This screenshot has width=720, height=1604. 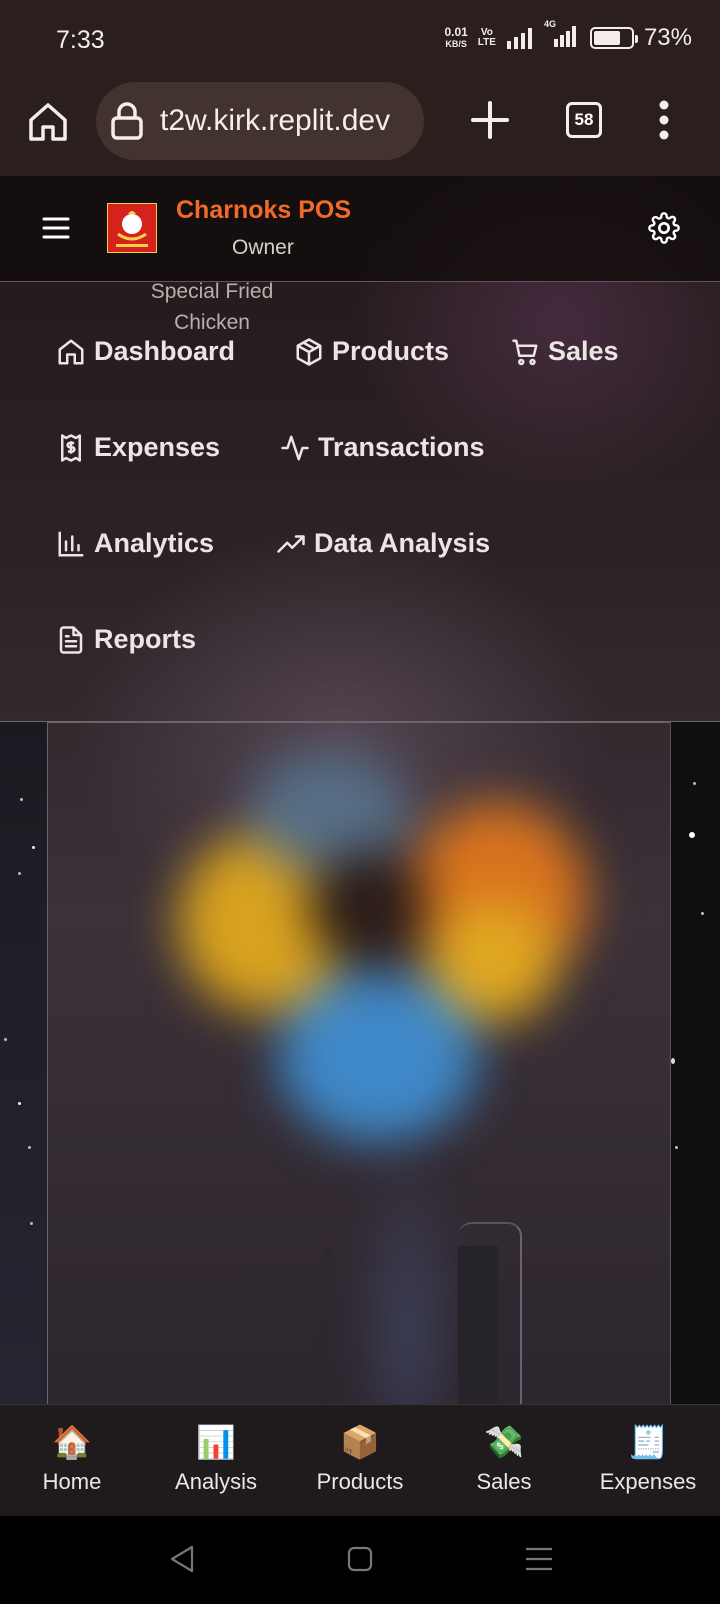 I want to click on brand-tagline: Special Fried Chicken, so click(x=212, y=307).